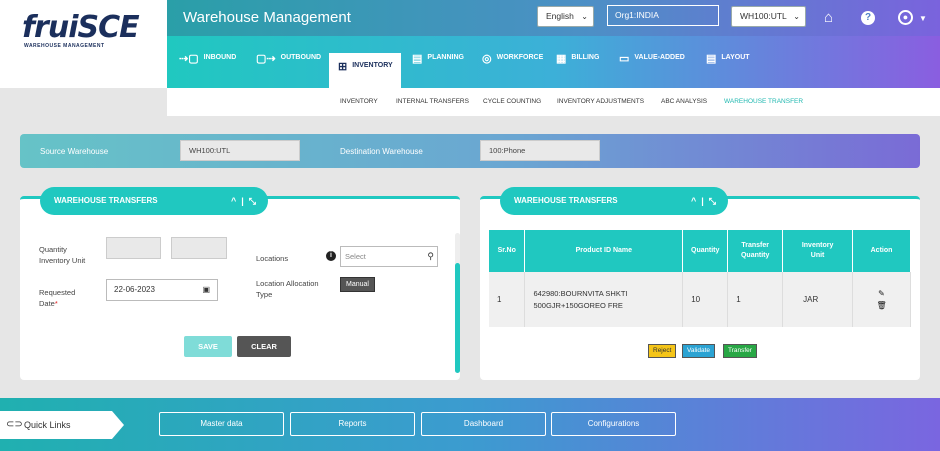 This screenshot has width=940, height=451. What do you see at coordinates (828, 17) in the screenshot?
I see `home-icon: ⌂` at bounding box center [828, 17].